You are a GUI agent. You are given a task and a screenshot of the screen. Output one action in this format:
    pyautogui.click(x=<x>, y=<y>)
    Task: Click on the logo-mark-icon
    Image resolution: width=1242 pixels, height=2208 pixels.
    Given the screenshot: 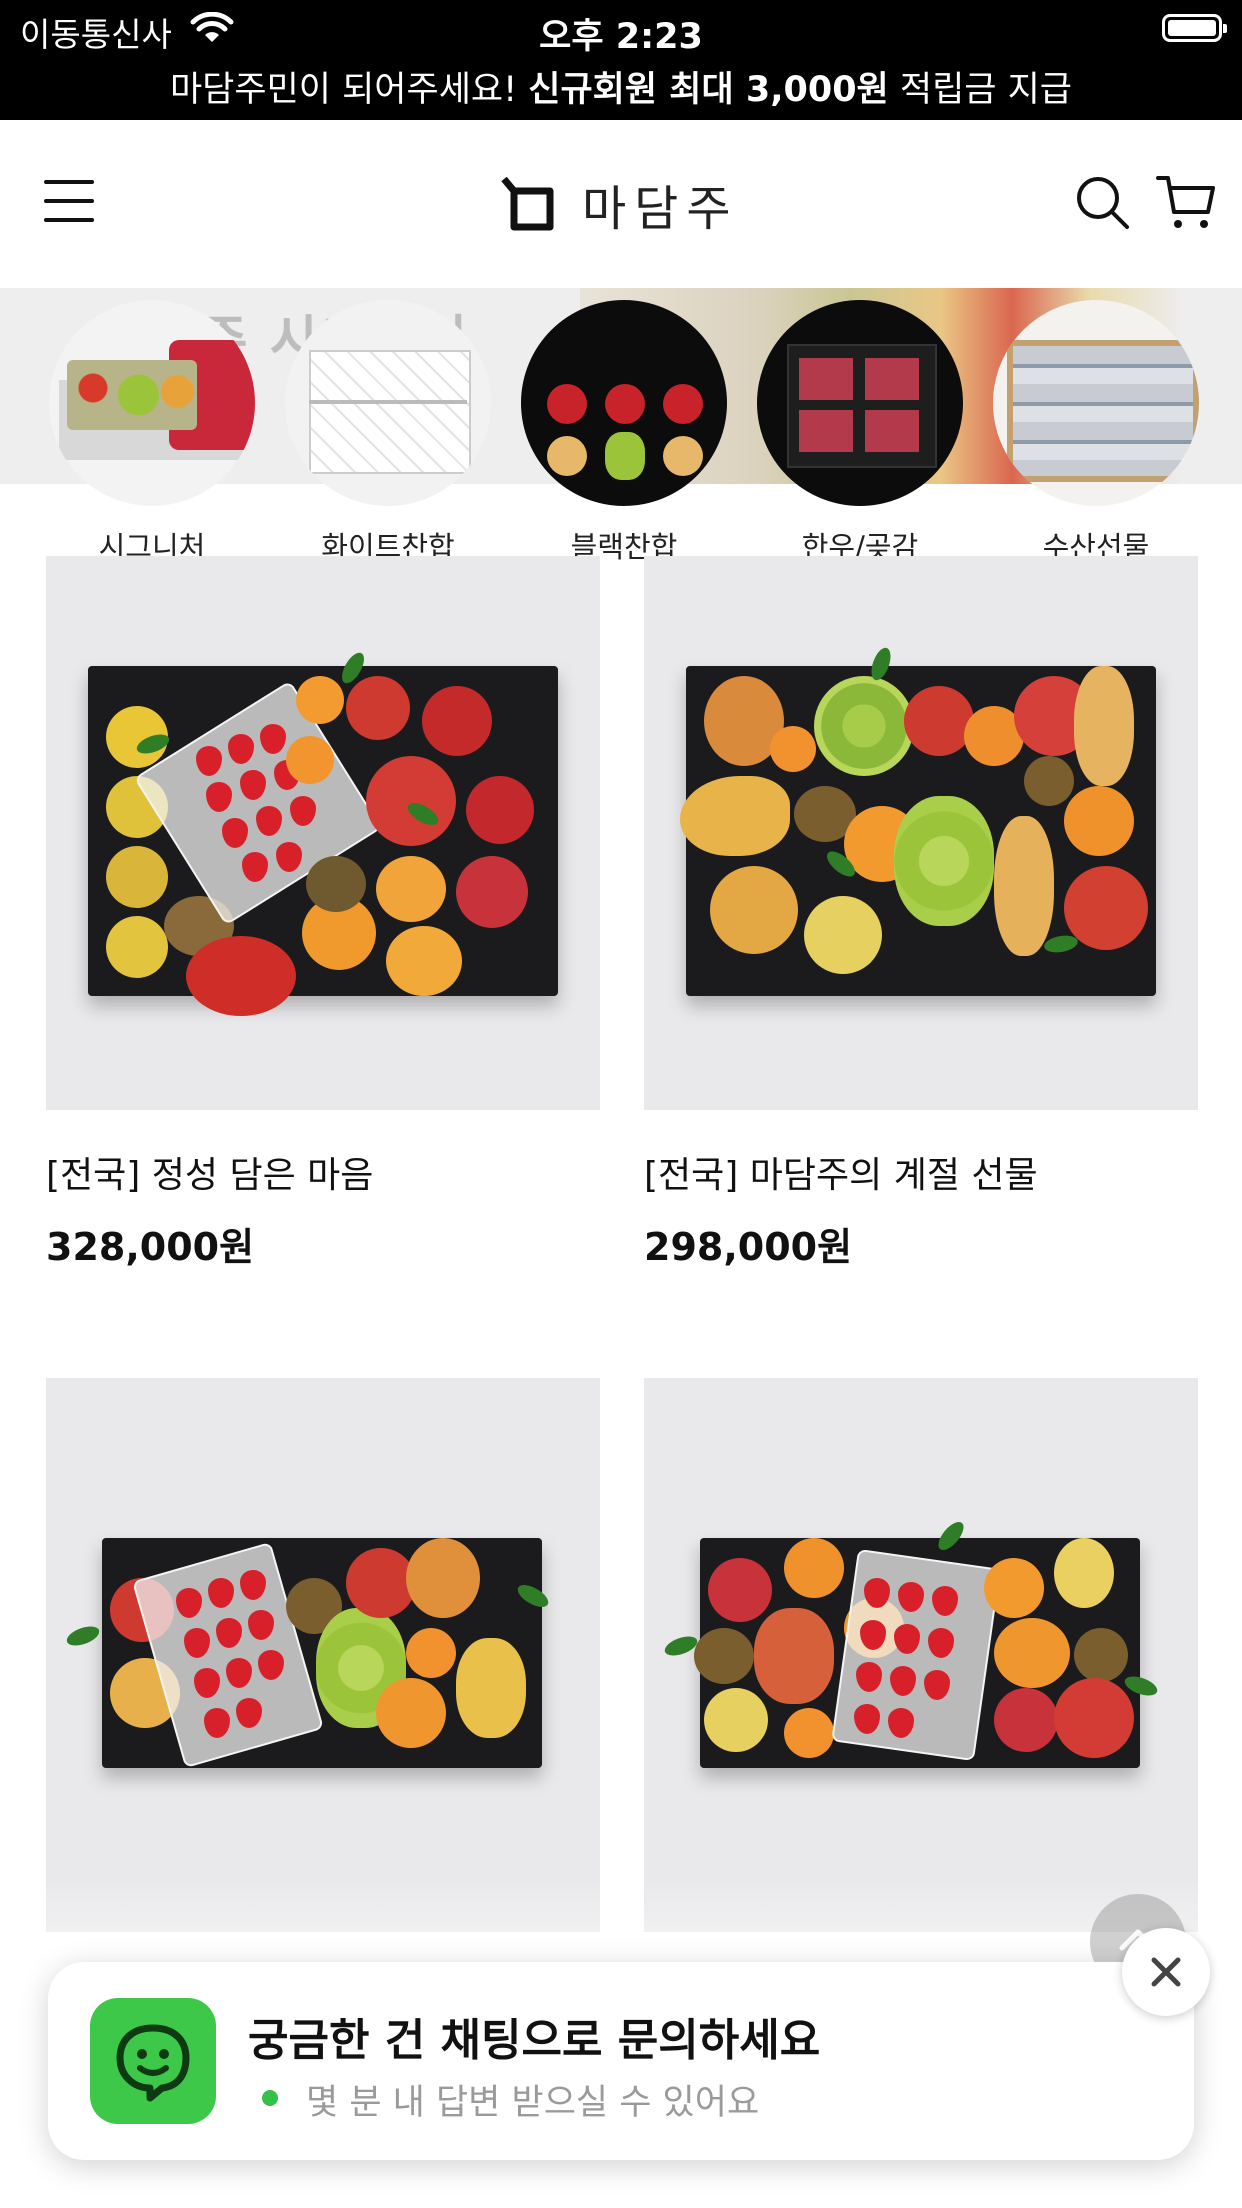 What is the action you would take?
    pyautogui.click(x=527, y=204)
    